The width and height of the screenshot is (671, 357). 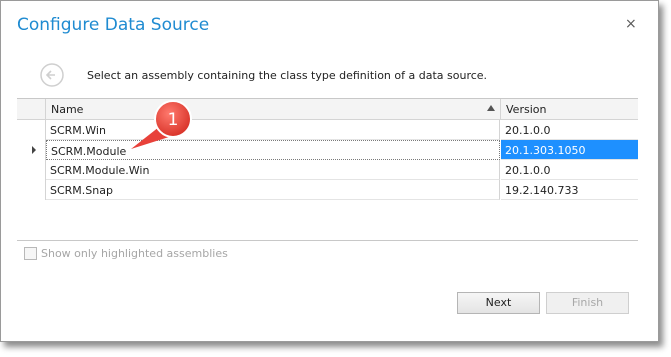 I want to click on cell-name: SCRM.Module, so click(x=273, y=150).